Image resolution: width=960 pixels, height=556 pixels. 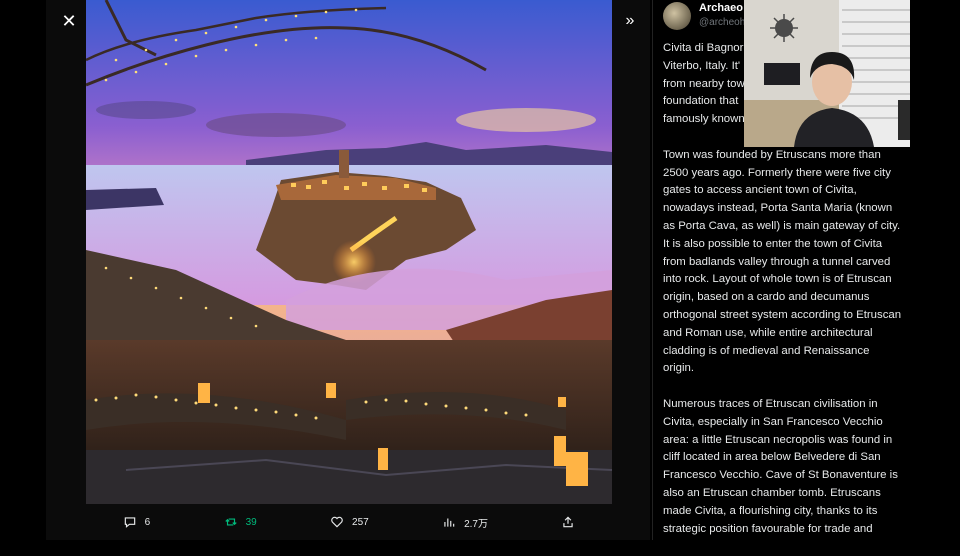 What do you see at coordinates (722, 22) in the screenshot?
I see `author-handle: @archeoh` at bounding box center [722, 22].